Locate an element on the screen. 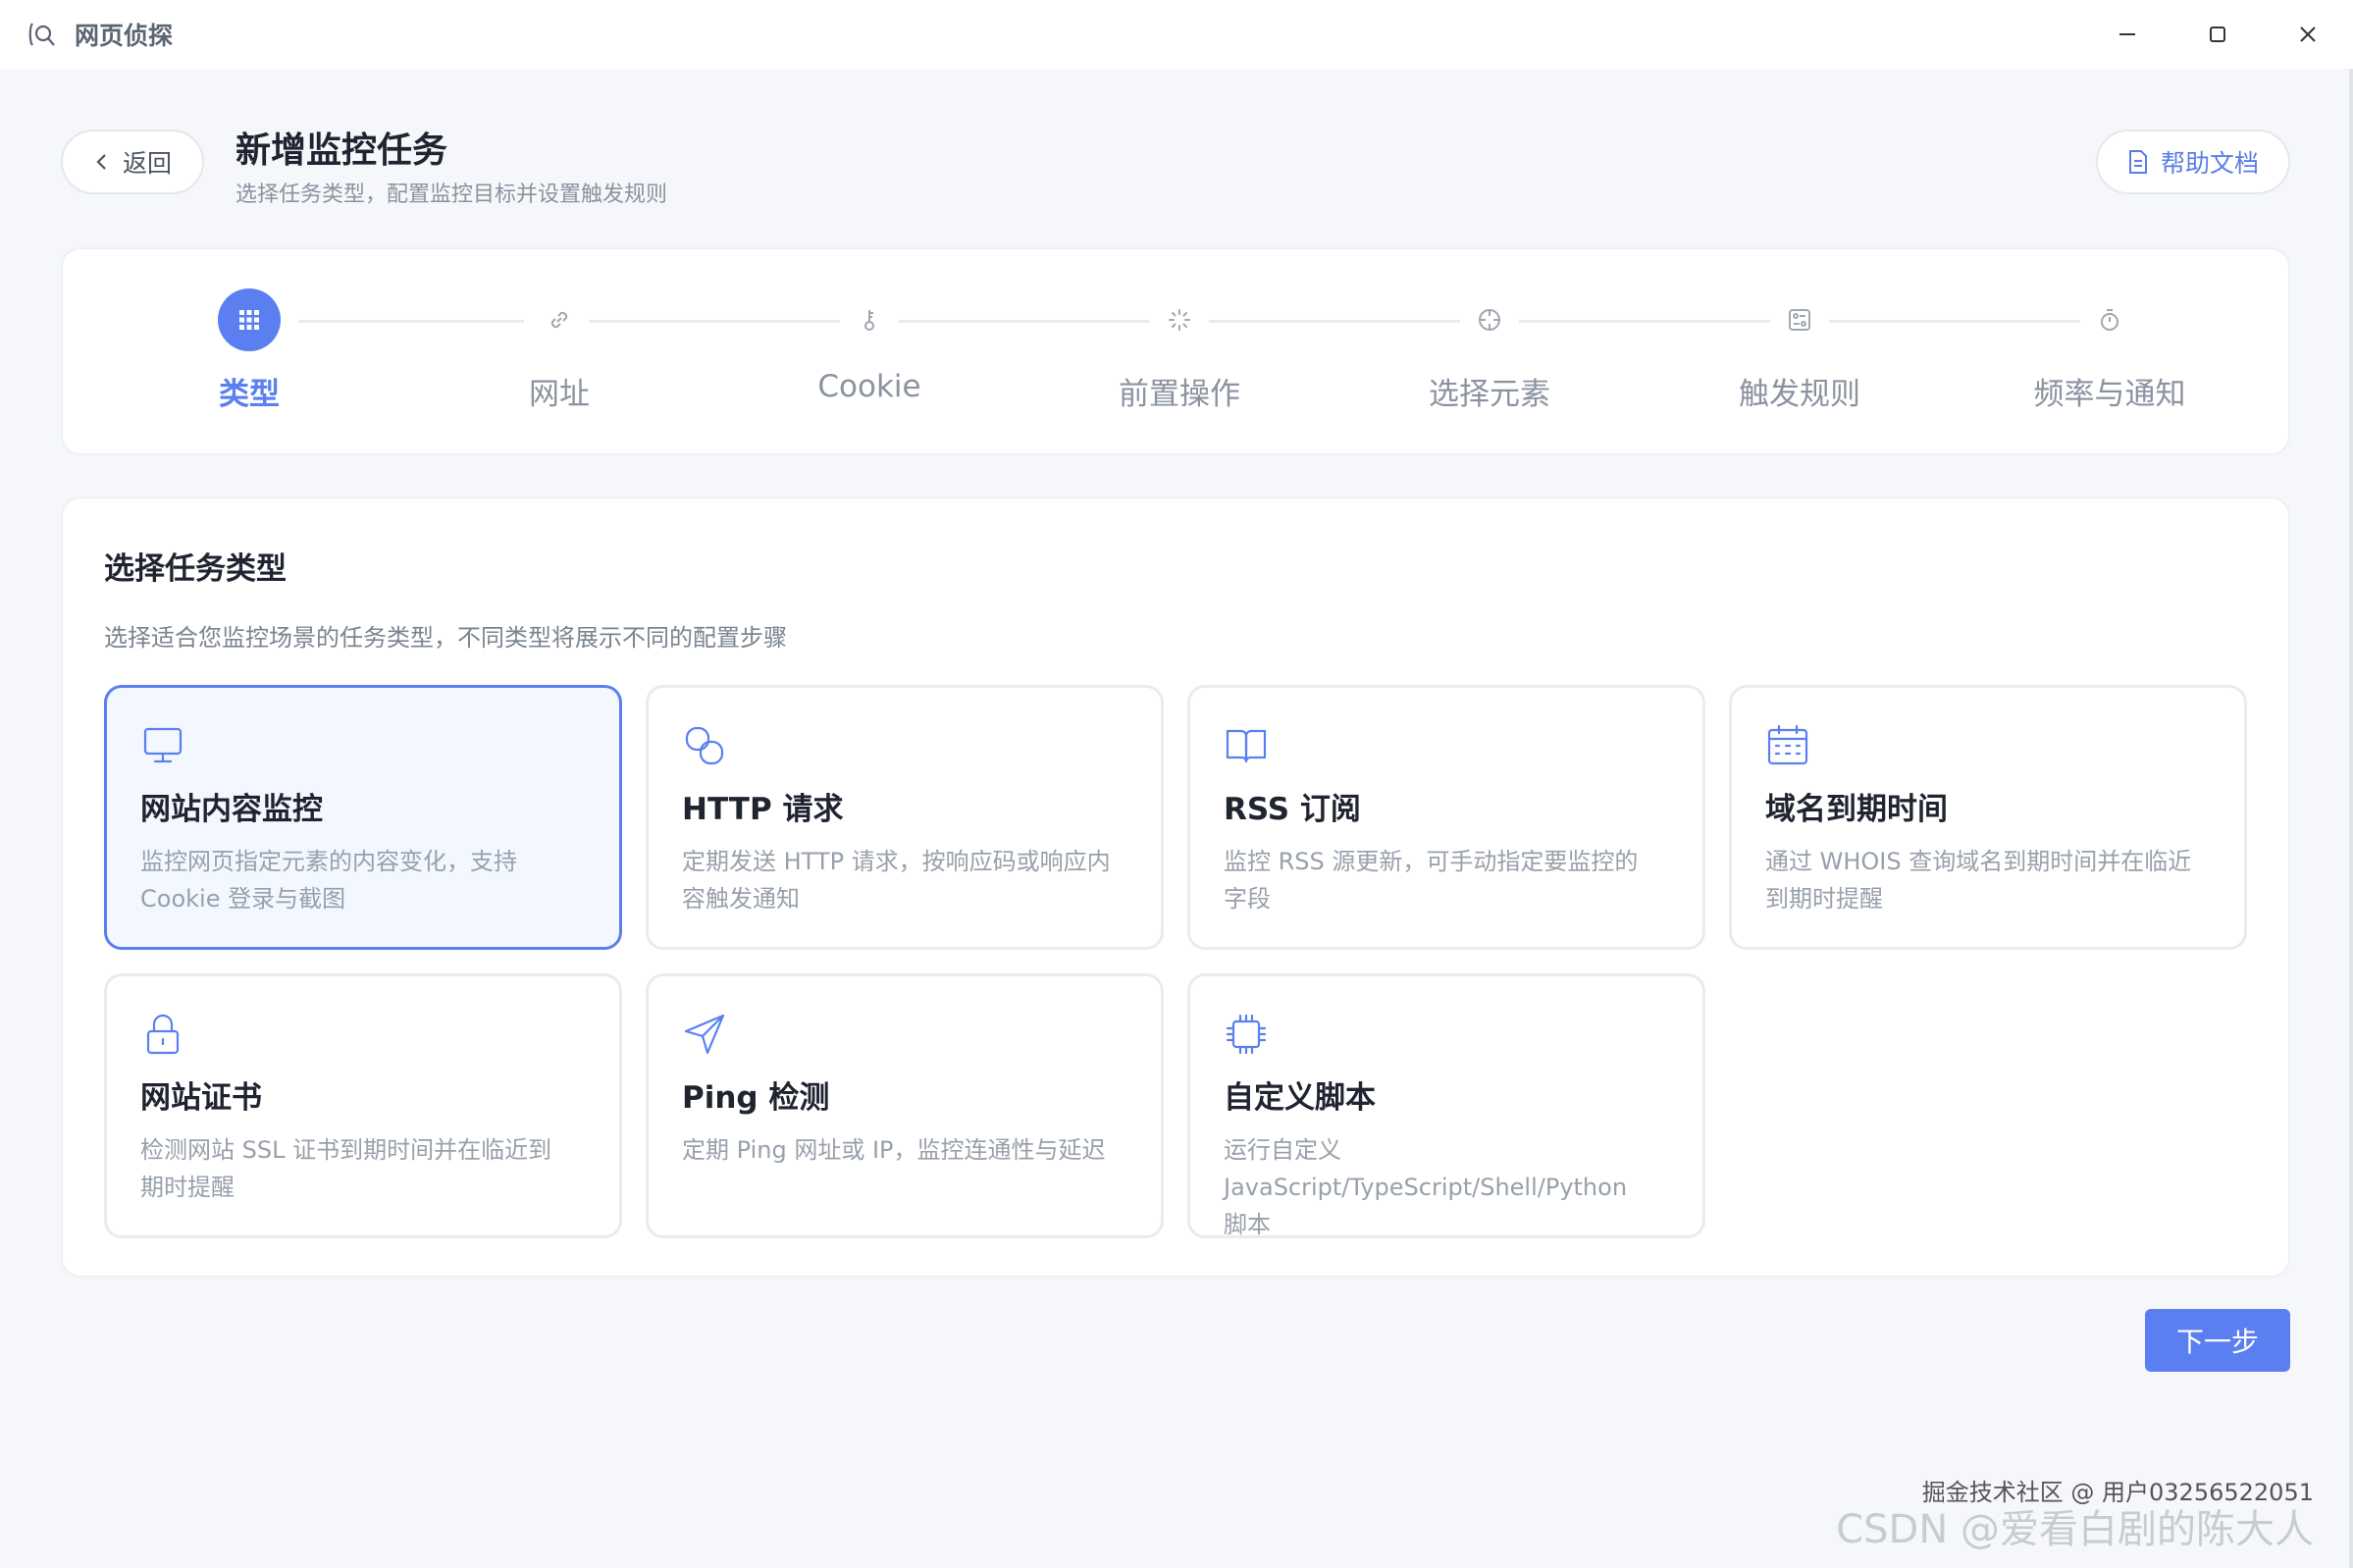  step-select-element: 选择元素 is located at coordinates (1490, 350).